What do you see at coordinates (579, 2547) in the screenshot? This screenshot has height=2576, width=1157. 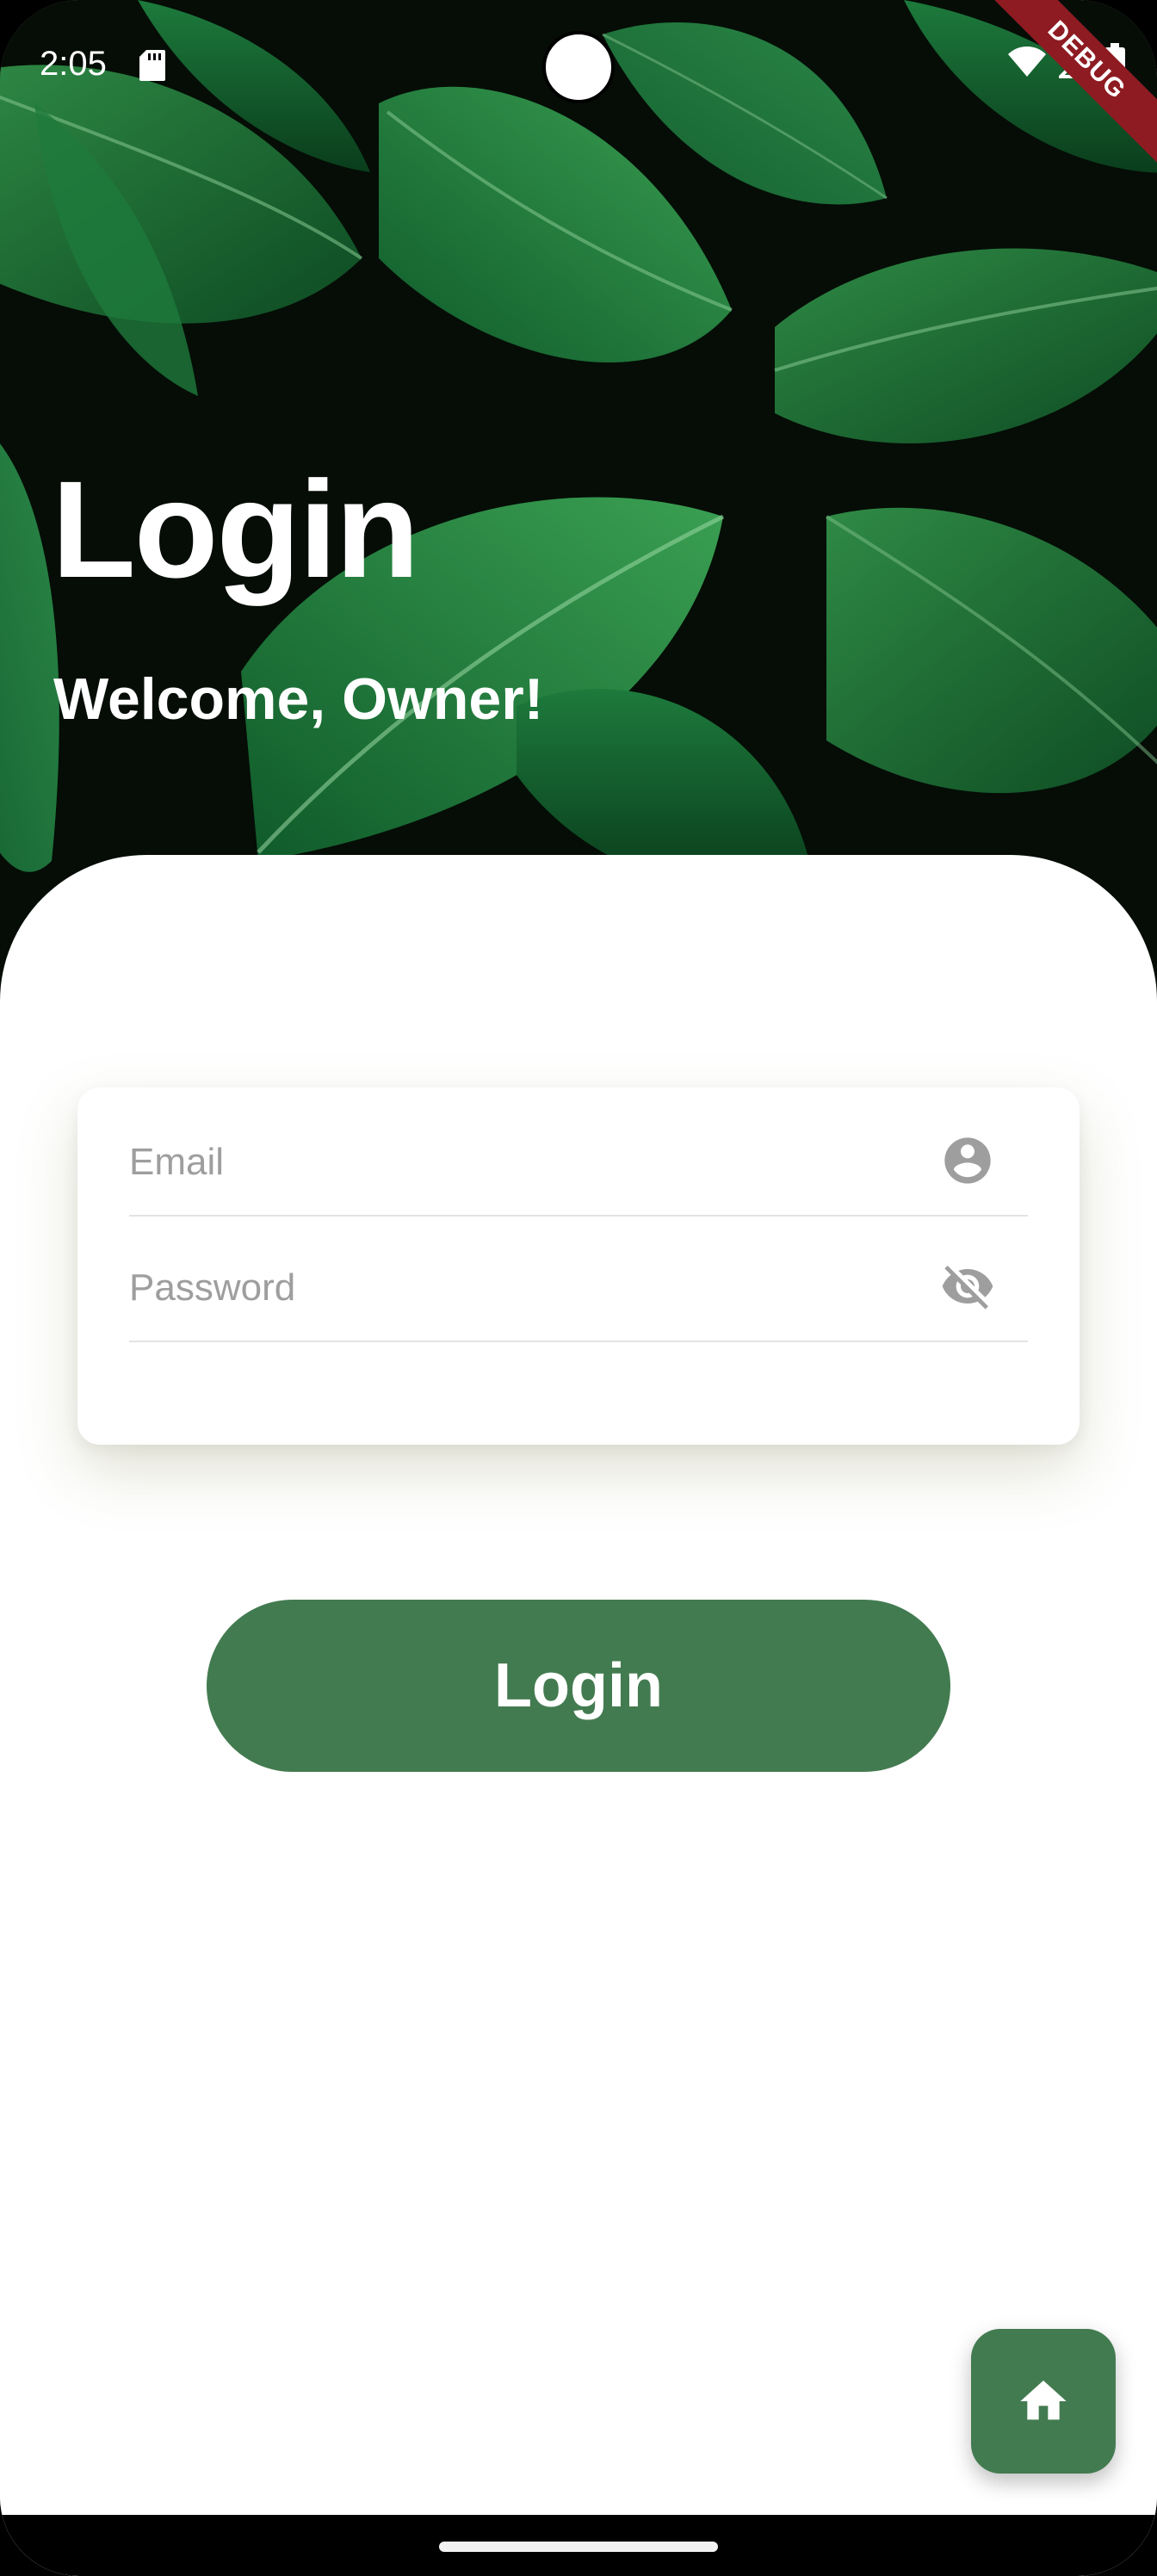 I see `gesture-home-indicator` at bounding box center [579, 2547].